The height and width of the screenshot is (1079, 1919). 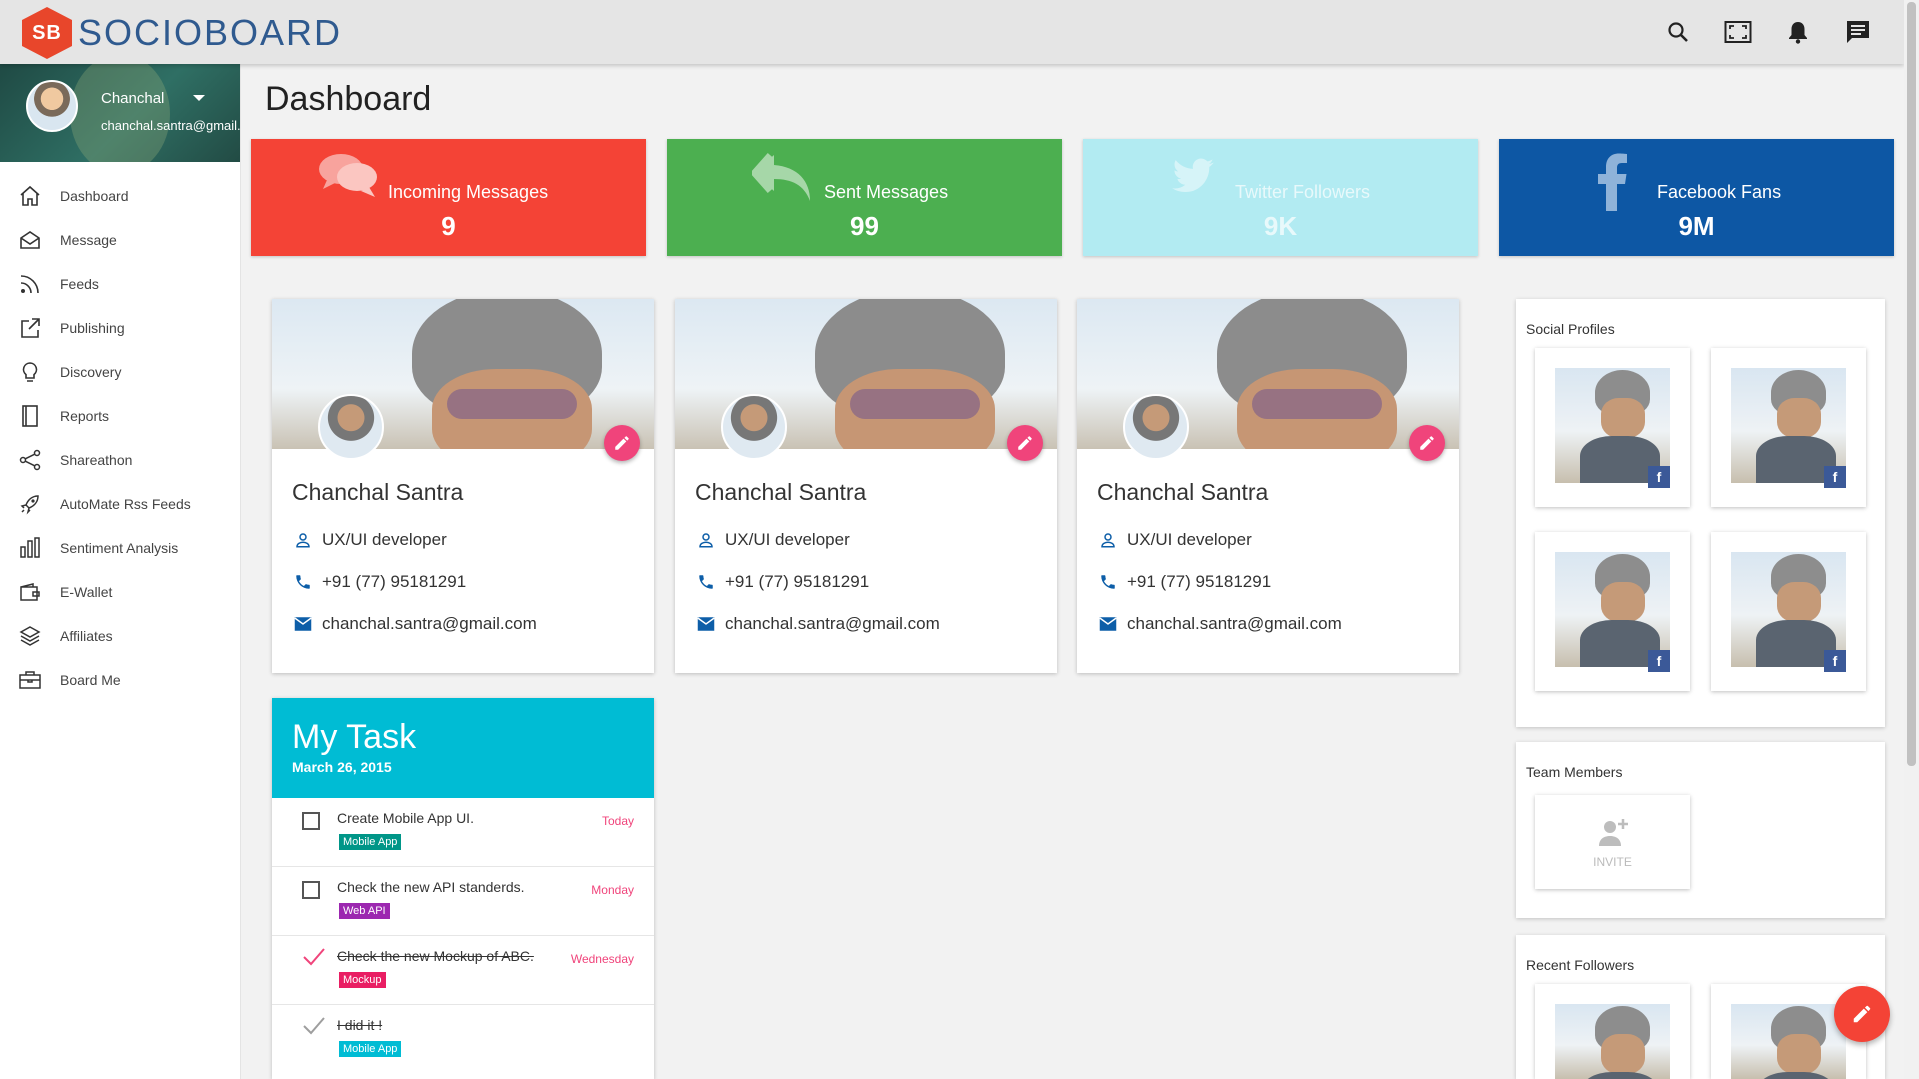 I want to click on stat-twitter-followers: Twitter Followers 9K, so click(x=1280, y=197).